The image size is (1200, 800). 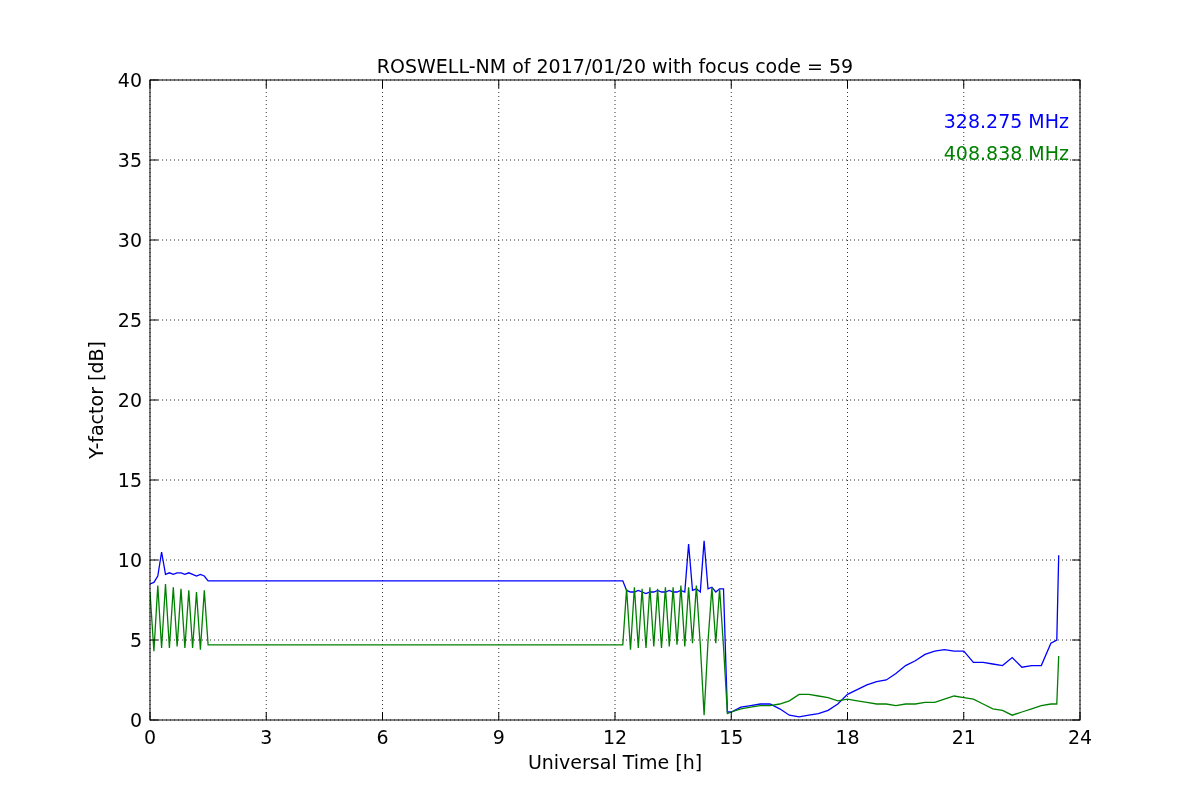 What do you see at coordinates (129, 400) in the screenshot?
I see `tick-label: 20` at bounding box center [129, 400].